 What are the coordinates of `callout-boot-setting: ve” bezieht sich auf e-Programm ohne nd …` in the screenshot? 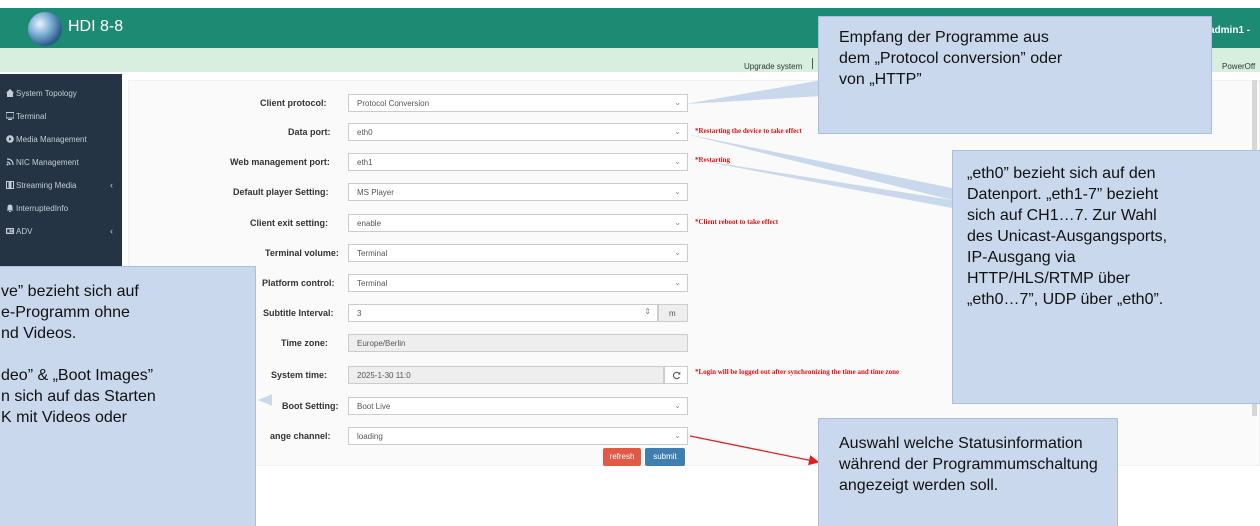 It's located at (128, 396).